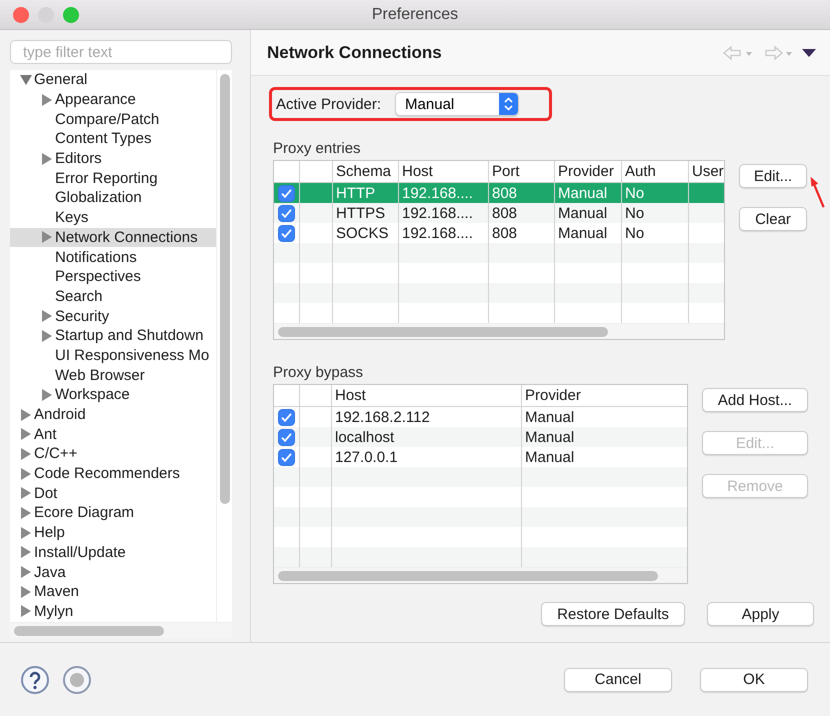 This screenshot has height=716, width=830. What do you see at coordinates (113, 395) in the screenshot?
I see `tree-item: Workspace` at bounding box center [113, 395].